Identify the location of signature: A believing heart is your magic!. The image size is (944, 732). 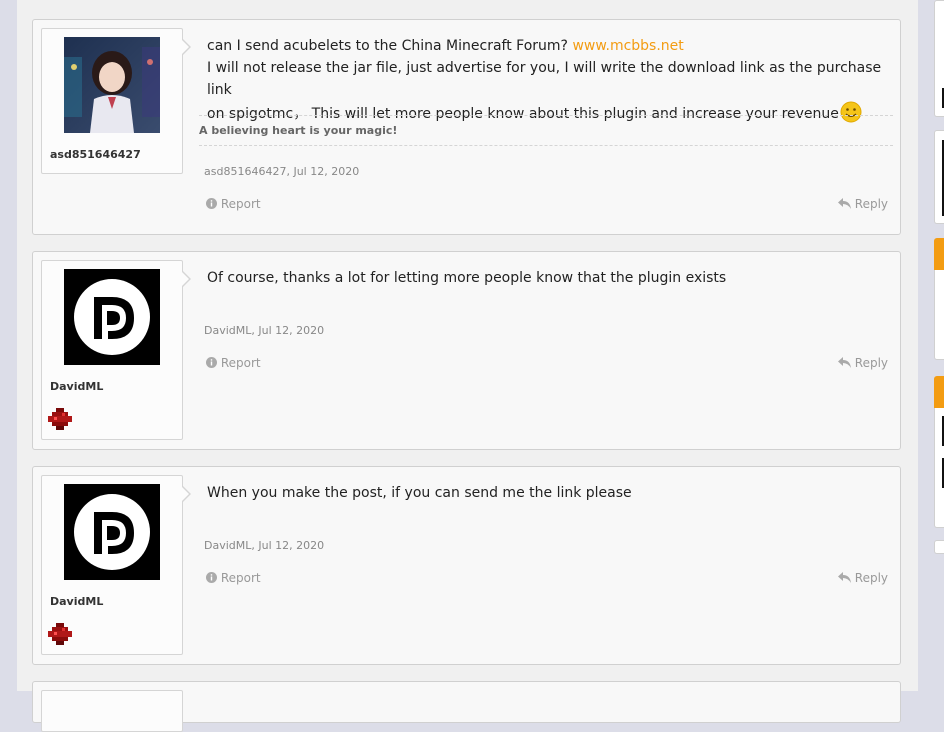
(546, 130).